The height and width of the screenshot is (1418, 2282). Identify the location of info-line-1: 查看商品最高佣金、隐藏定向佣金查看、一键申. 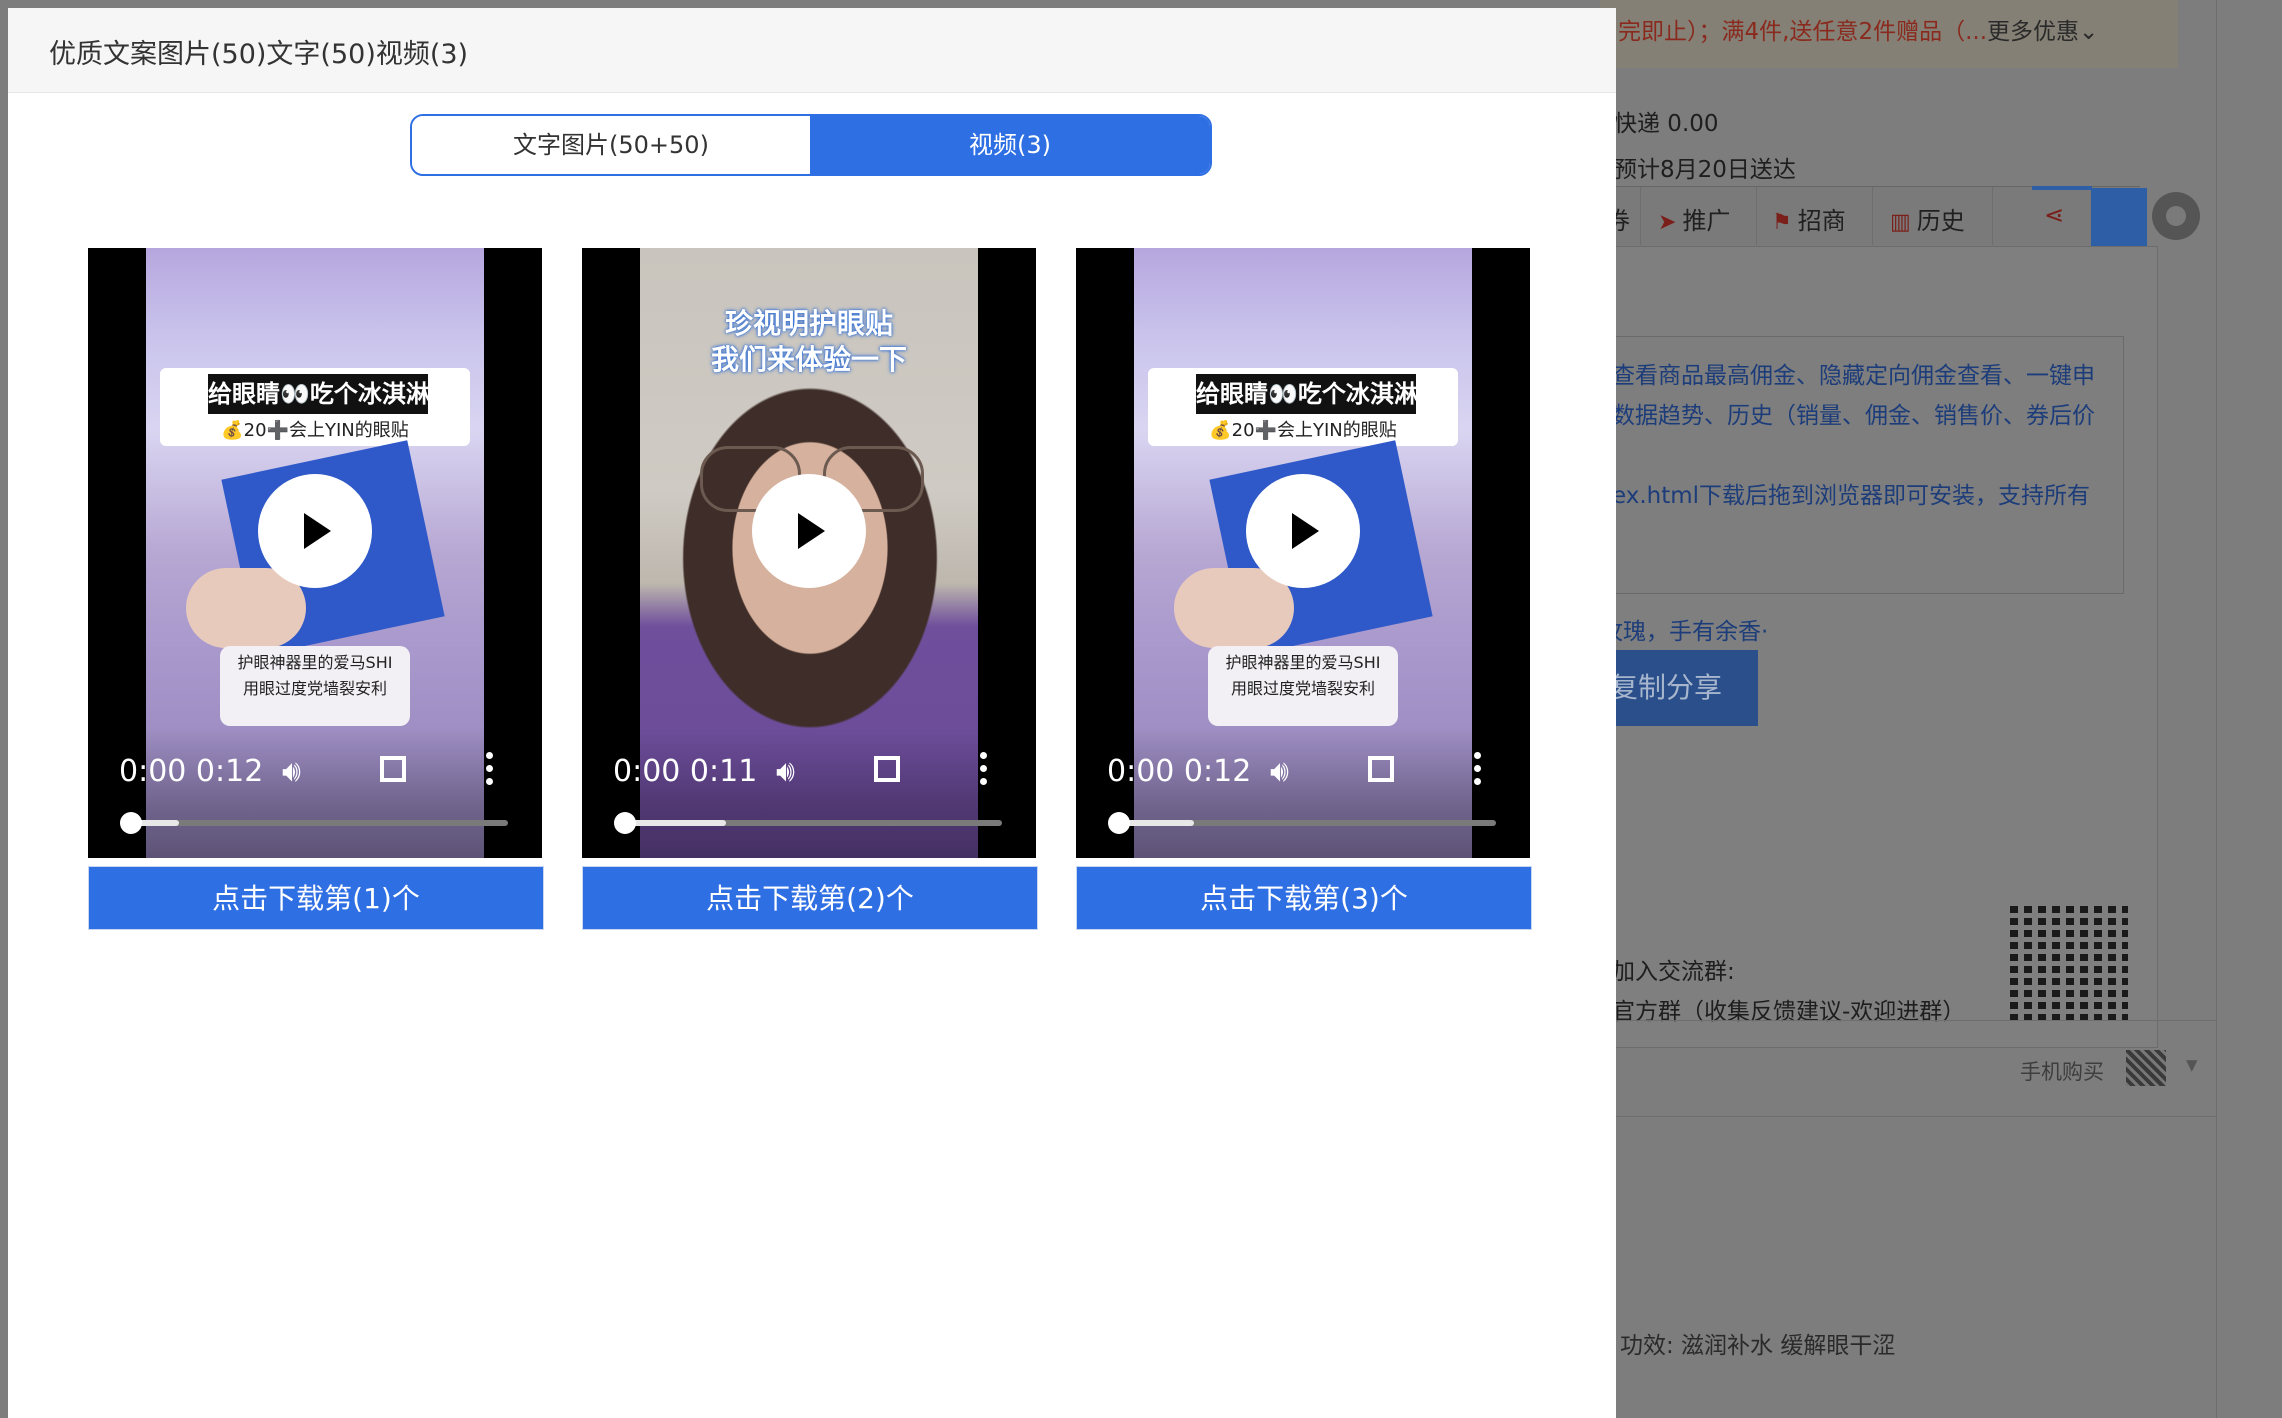
(1853, 376).